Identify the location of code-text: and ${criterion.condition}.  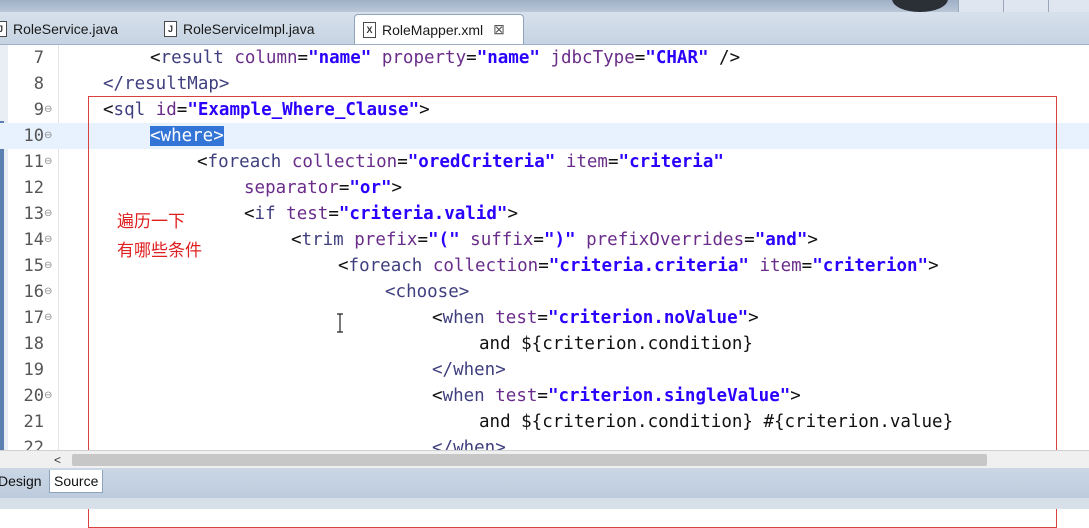
(616, 344).